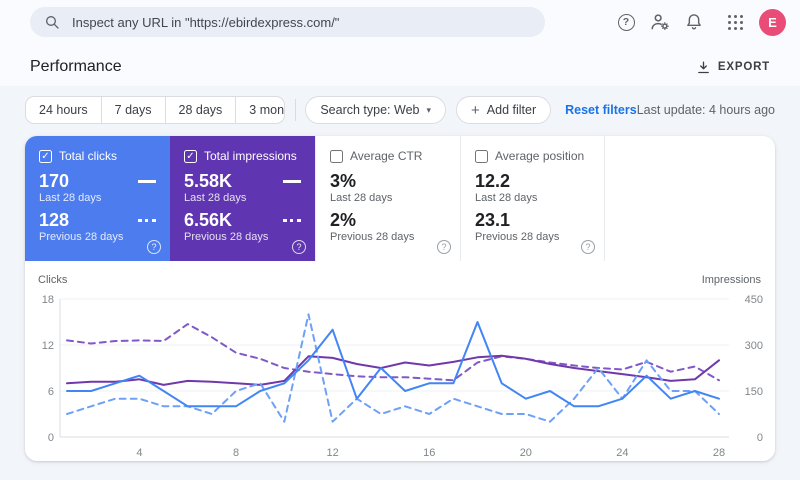 Image resolution: width=800 pixels, height=480 pixels. Describe the element at coordinates (386, 156) in the screenshot. I see `card-label: Average CTR` at that location.